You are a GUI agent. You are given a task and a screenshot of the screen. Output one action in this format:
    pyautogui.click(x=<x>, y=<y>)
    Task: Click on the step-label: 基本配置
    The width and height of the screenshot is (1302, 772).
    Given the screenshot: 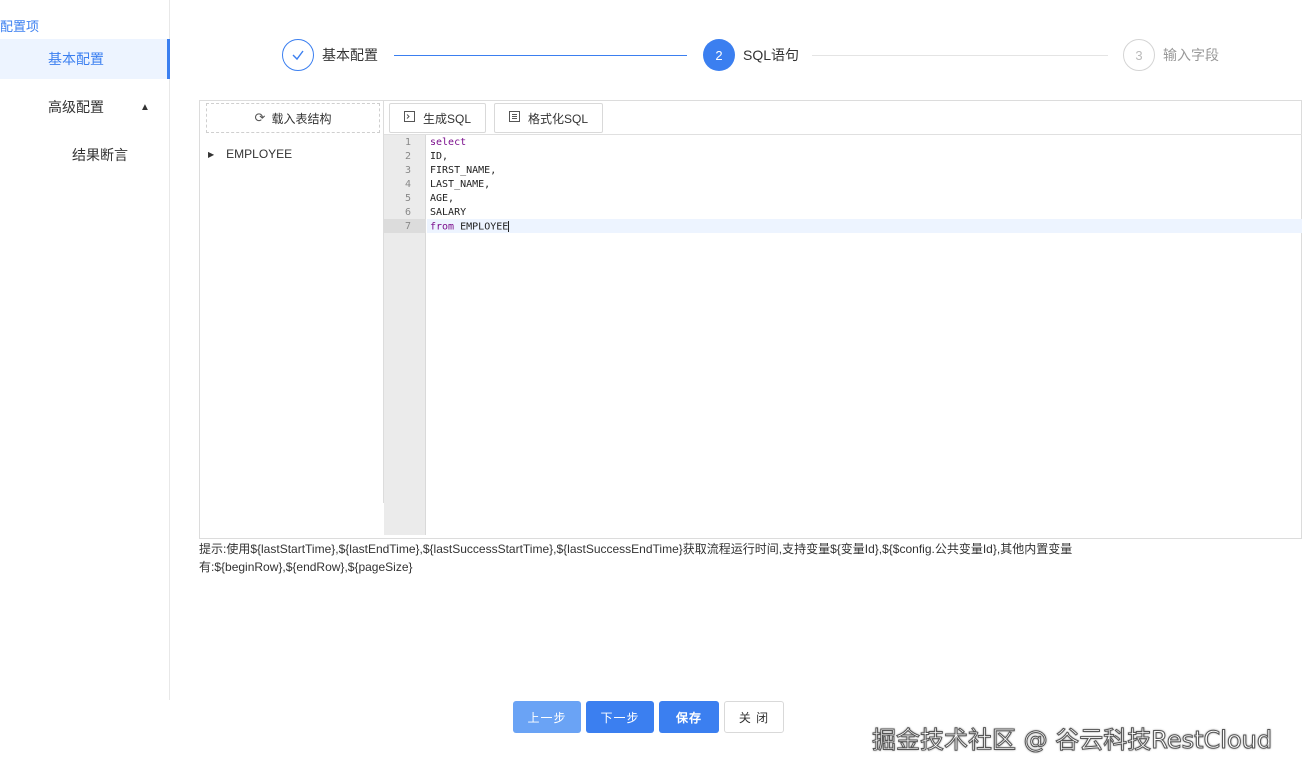 What is the action you would take?
    pyautogui.click(x=350, y=55)
    